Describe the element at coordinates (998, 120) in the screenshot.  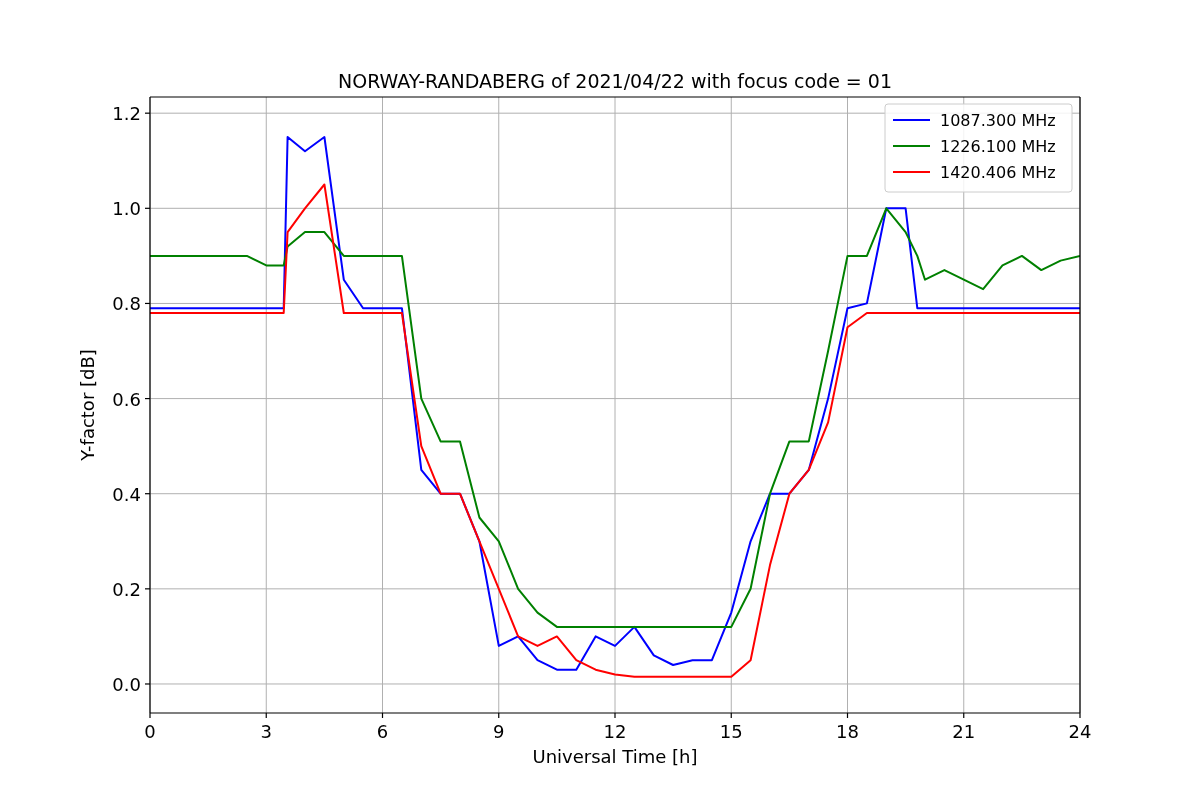
I see `legend-label: 1087.300 MHz` at that location.